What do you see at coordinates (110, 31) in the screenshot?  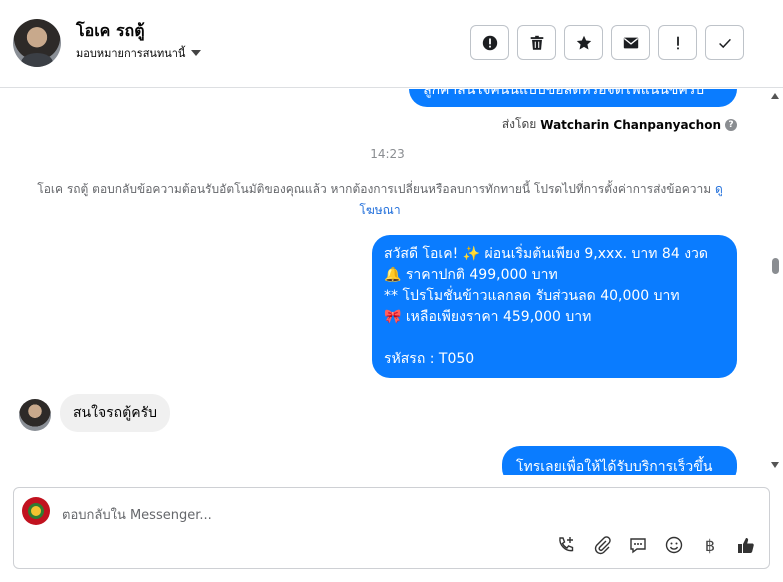 I see `contact-name: โอเค รถตู้` at bounding box center [110, 31].